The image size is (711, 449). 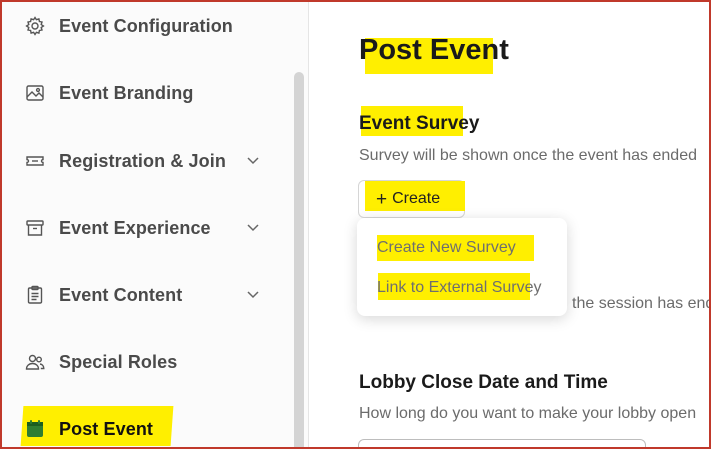 I want to click on event-survey-title: Event Survey, so click(x=419, y=123).